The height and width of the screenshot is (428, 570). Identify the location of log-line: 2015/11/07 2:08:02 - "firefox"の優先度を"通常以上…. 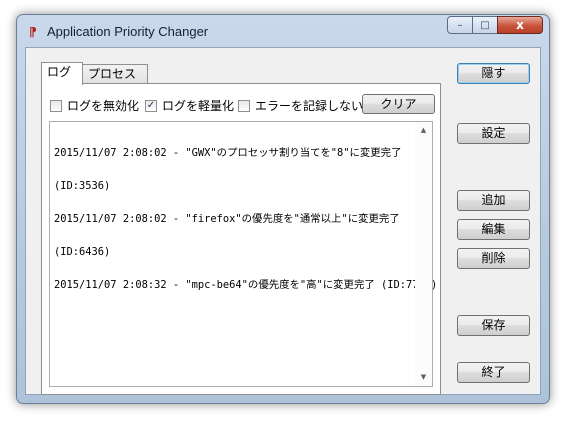
(227, 219).